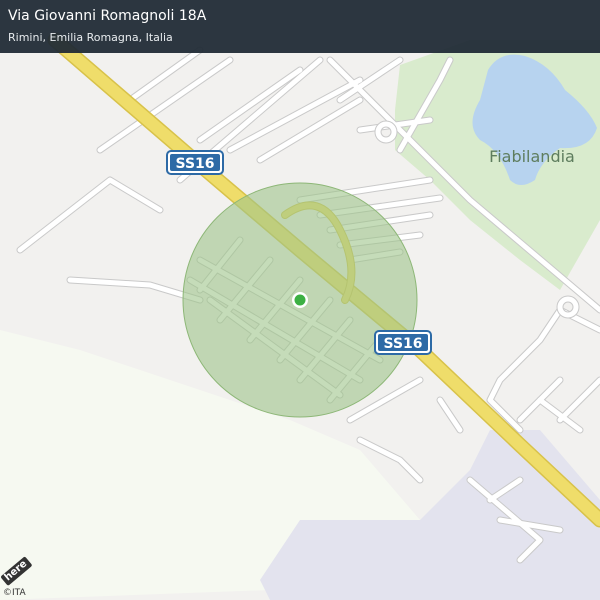 The width and height of the screenshot is (600, 600). I want to click on park-label: Fiabilandia, so click(532, 156).